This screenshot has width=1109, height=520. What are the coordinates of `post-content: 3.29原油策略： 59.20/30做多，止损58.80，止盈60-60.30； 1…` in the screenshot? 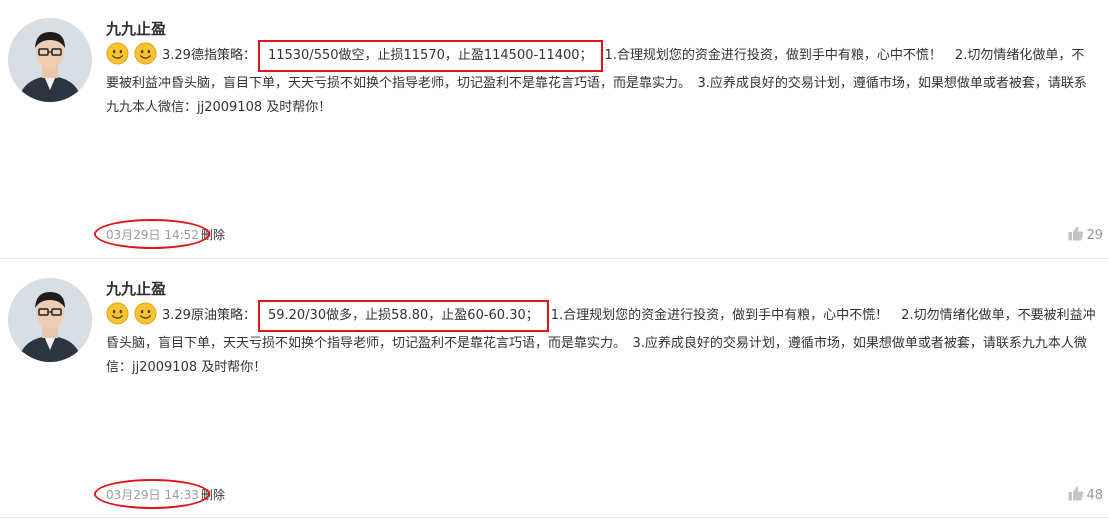 It's located at (601, 340).